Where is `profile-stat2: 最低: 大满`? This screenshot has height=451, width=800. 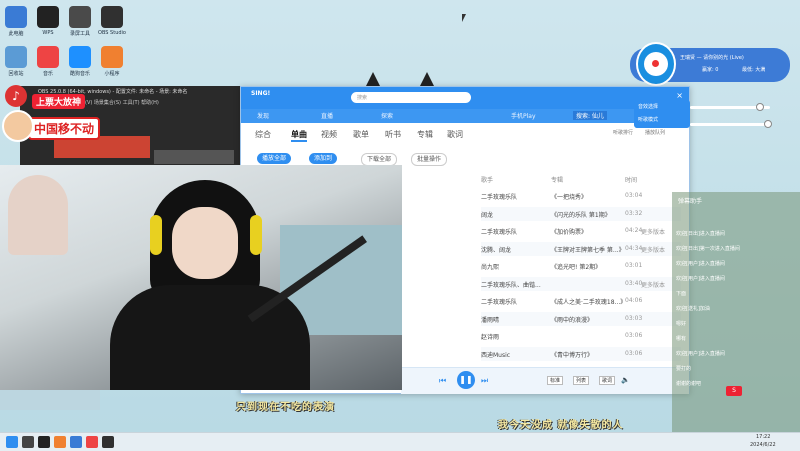
profile-stat2: 最低: 大满 is located at coordinates (754, 70).